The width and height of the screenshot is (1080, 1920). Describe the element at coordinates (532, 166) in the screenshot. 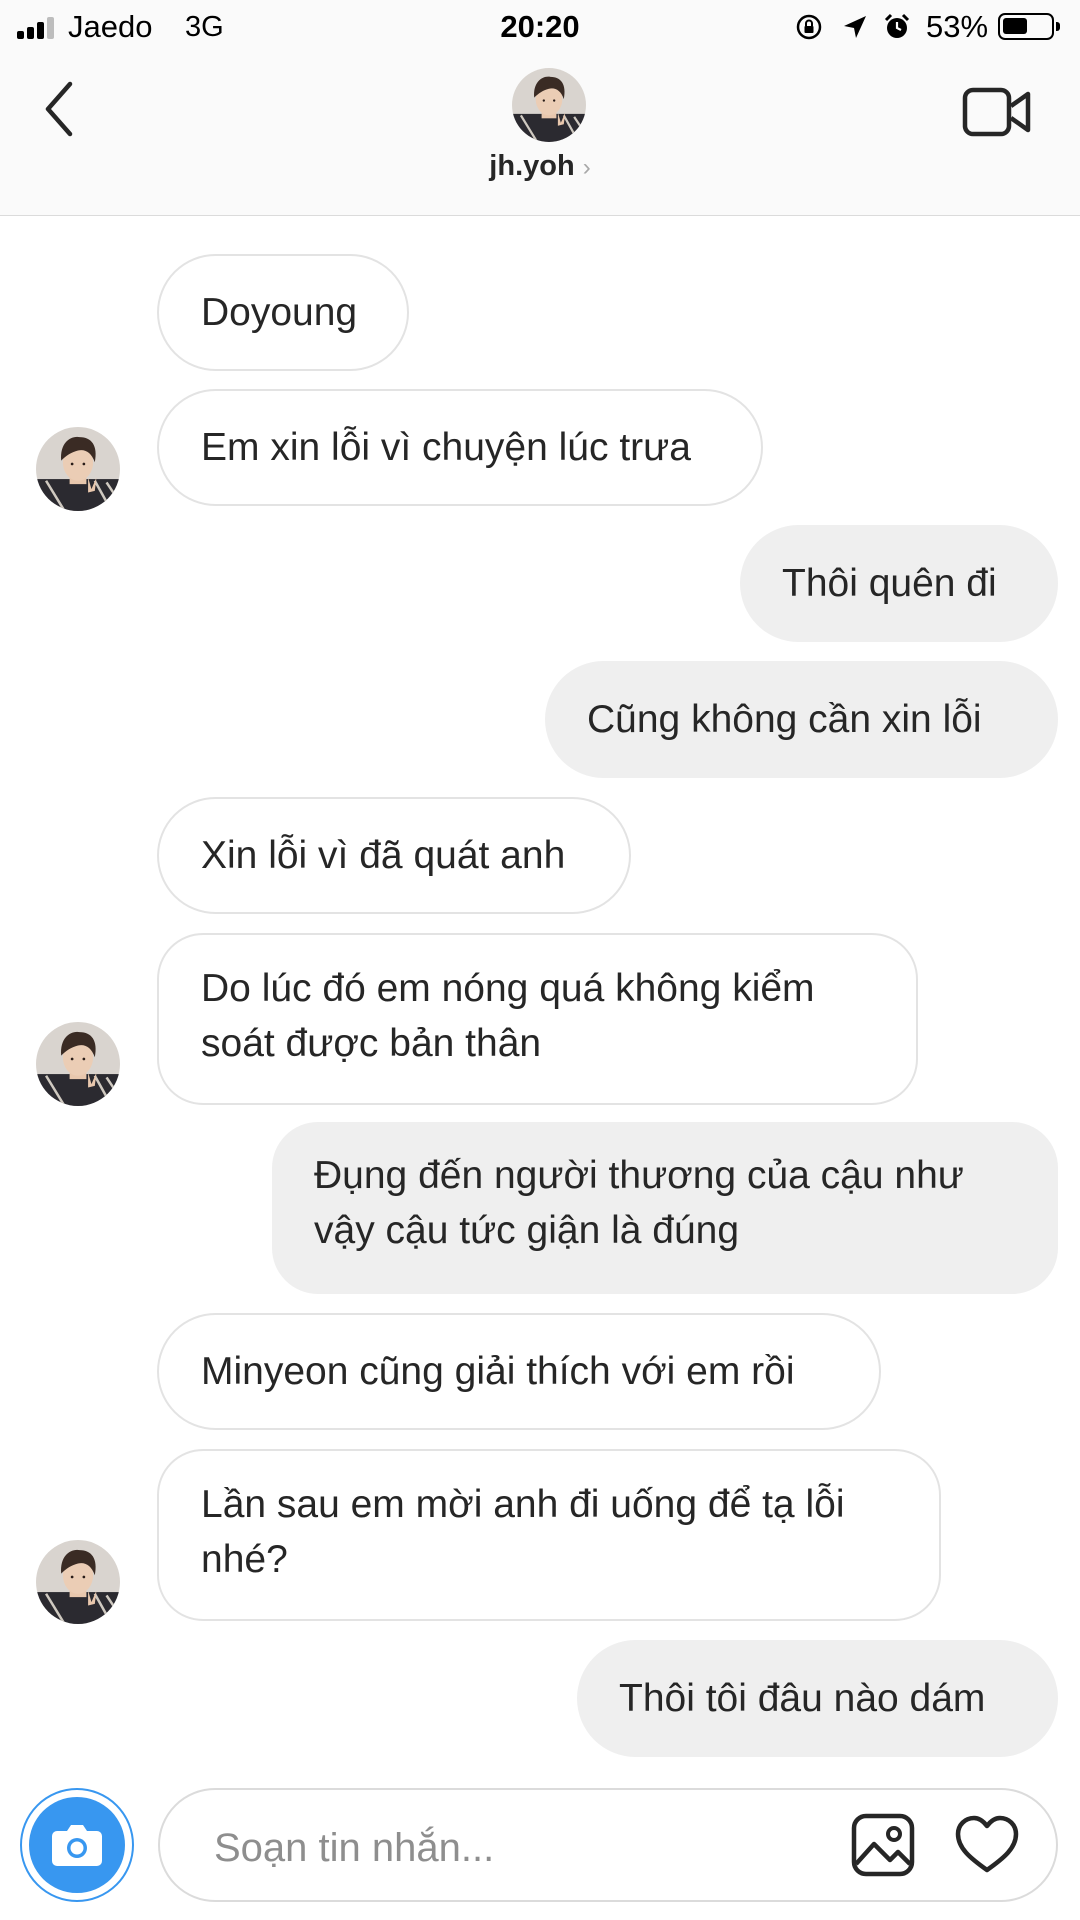

I see `username: jh.yoh` at that location.